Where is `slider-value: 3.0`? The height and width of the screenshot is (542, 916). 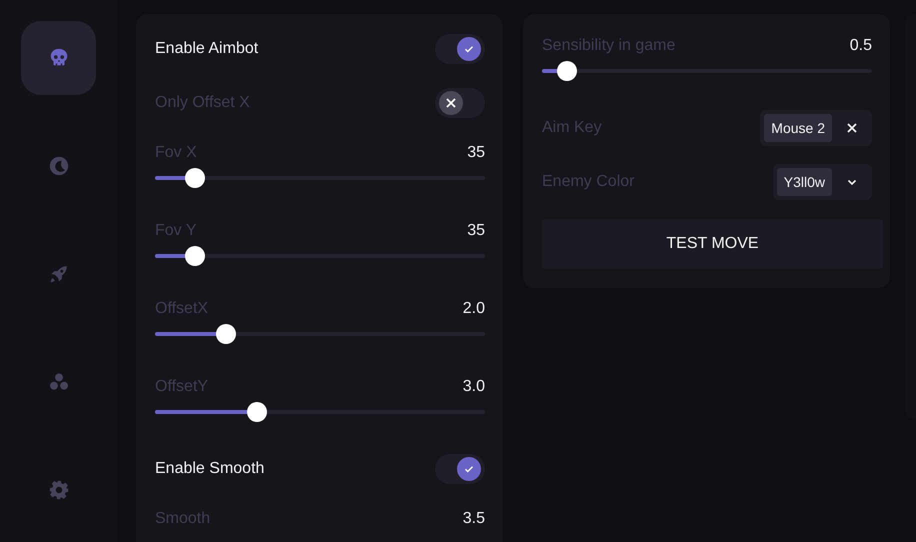 slider-value: 3.0 is located at coordinates (473, 387).